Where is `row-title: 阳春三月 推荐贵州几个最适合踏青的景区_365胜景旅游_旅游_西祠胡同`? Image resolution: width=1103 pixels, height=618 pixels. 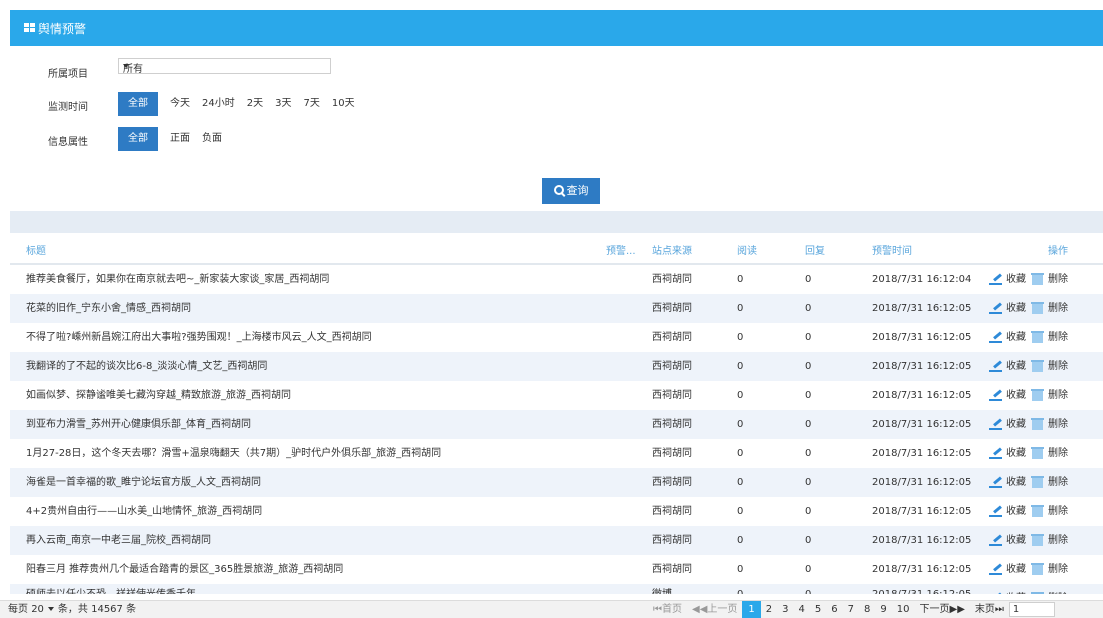 row-title: 阳春三月 推荐贵州几个最适合踏青的景区_365胜景旅游_旅游_西祠胡同 is located at coordinates (306, 569).